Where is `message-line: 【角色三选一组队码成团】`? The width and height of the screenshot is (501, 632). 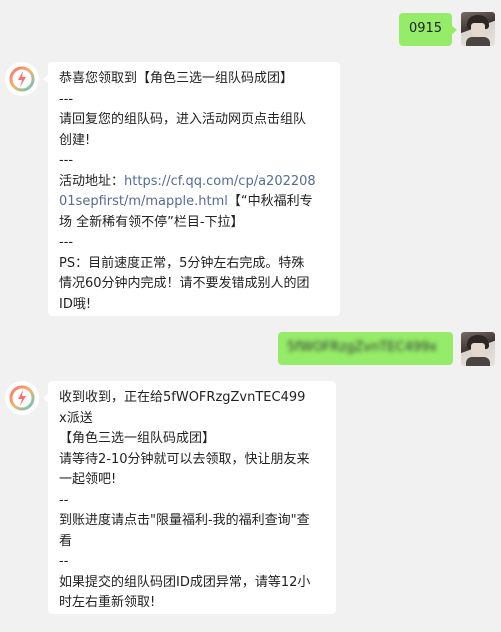
message-line: 【角色三选一组队码成团】 is located at coordinates (137, 438).